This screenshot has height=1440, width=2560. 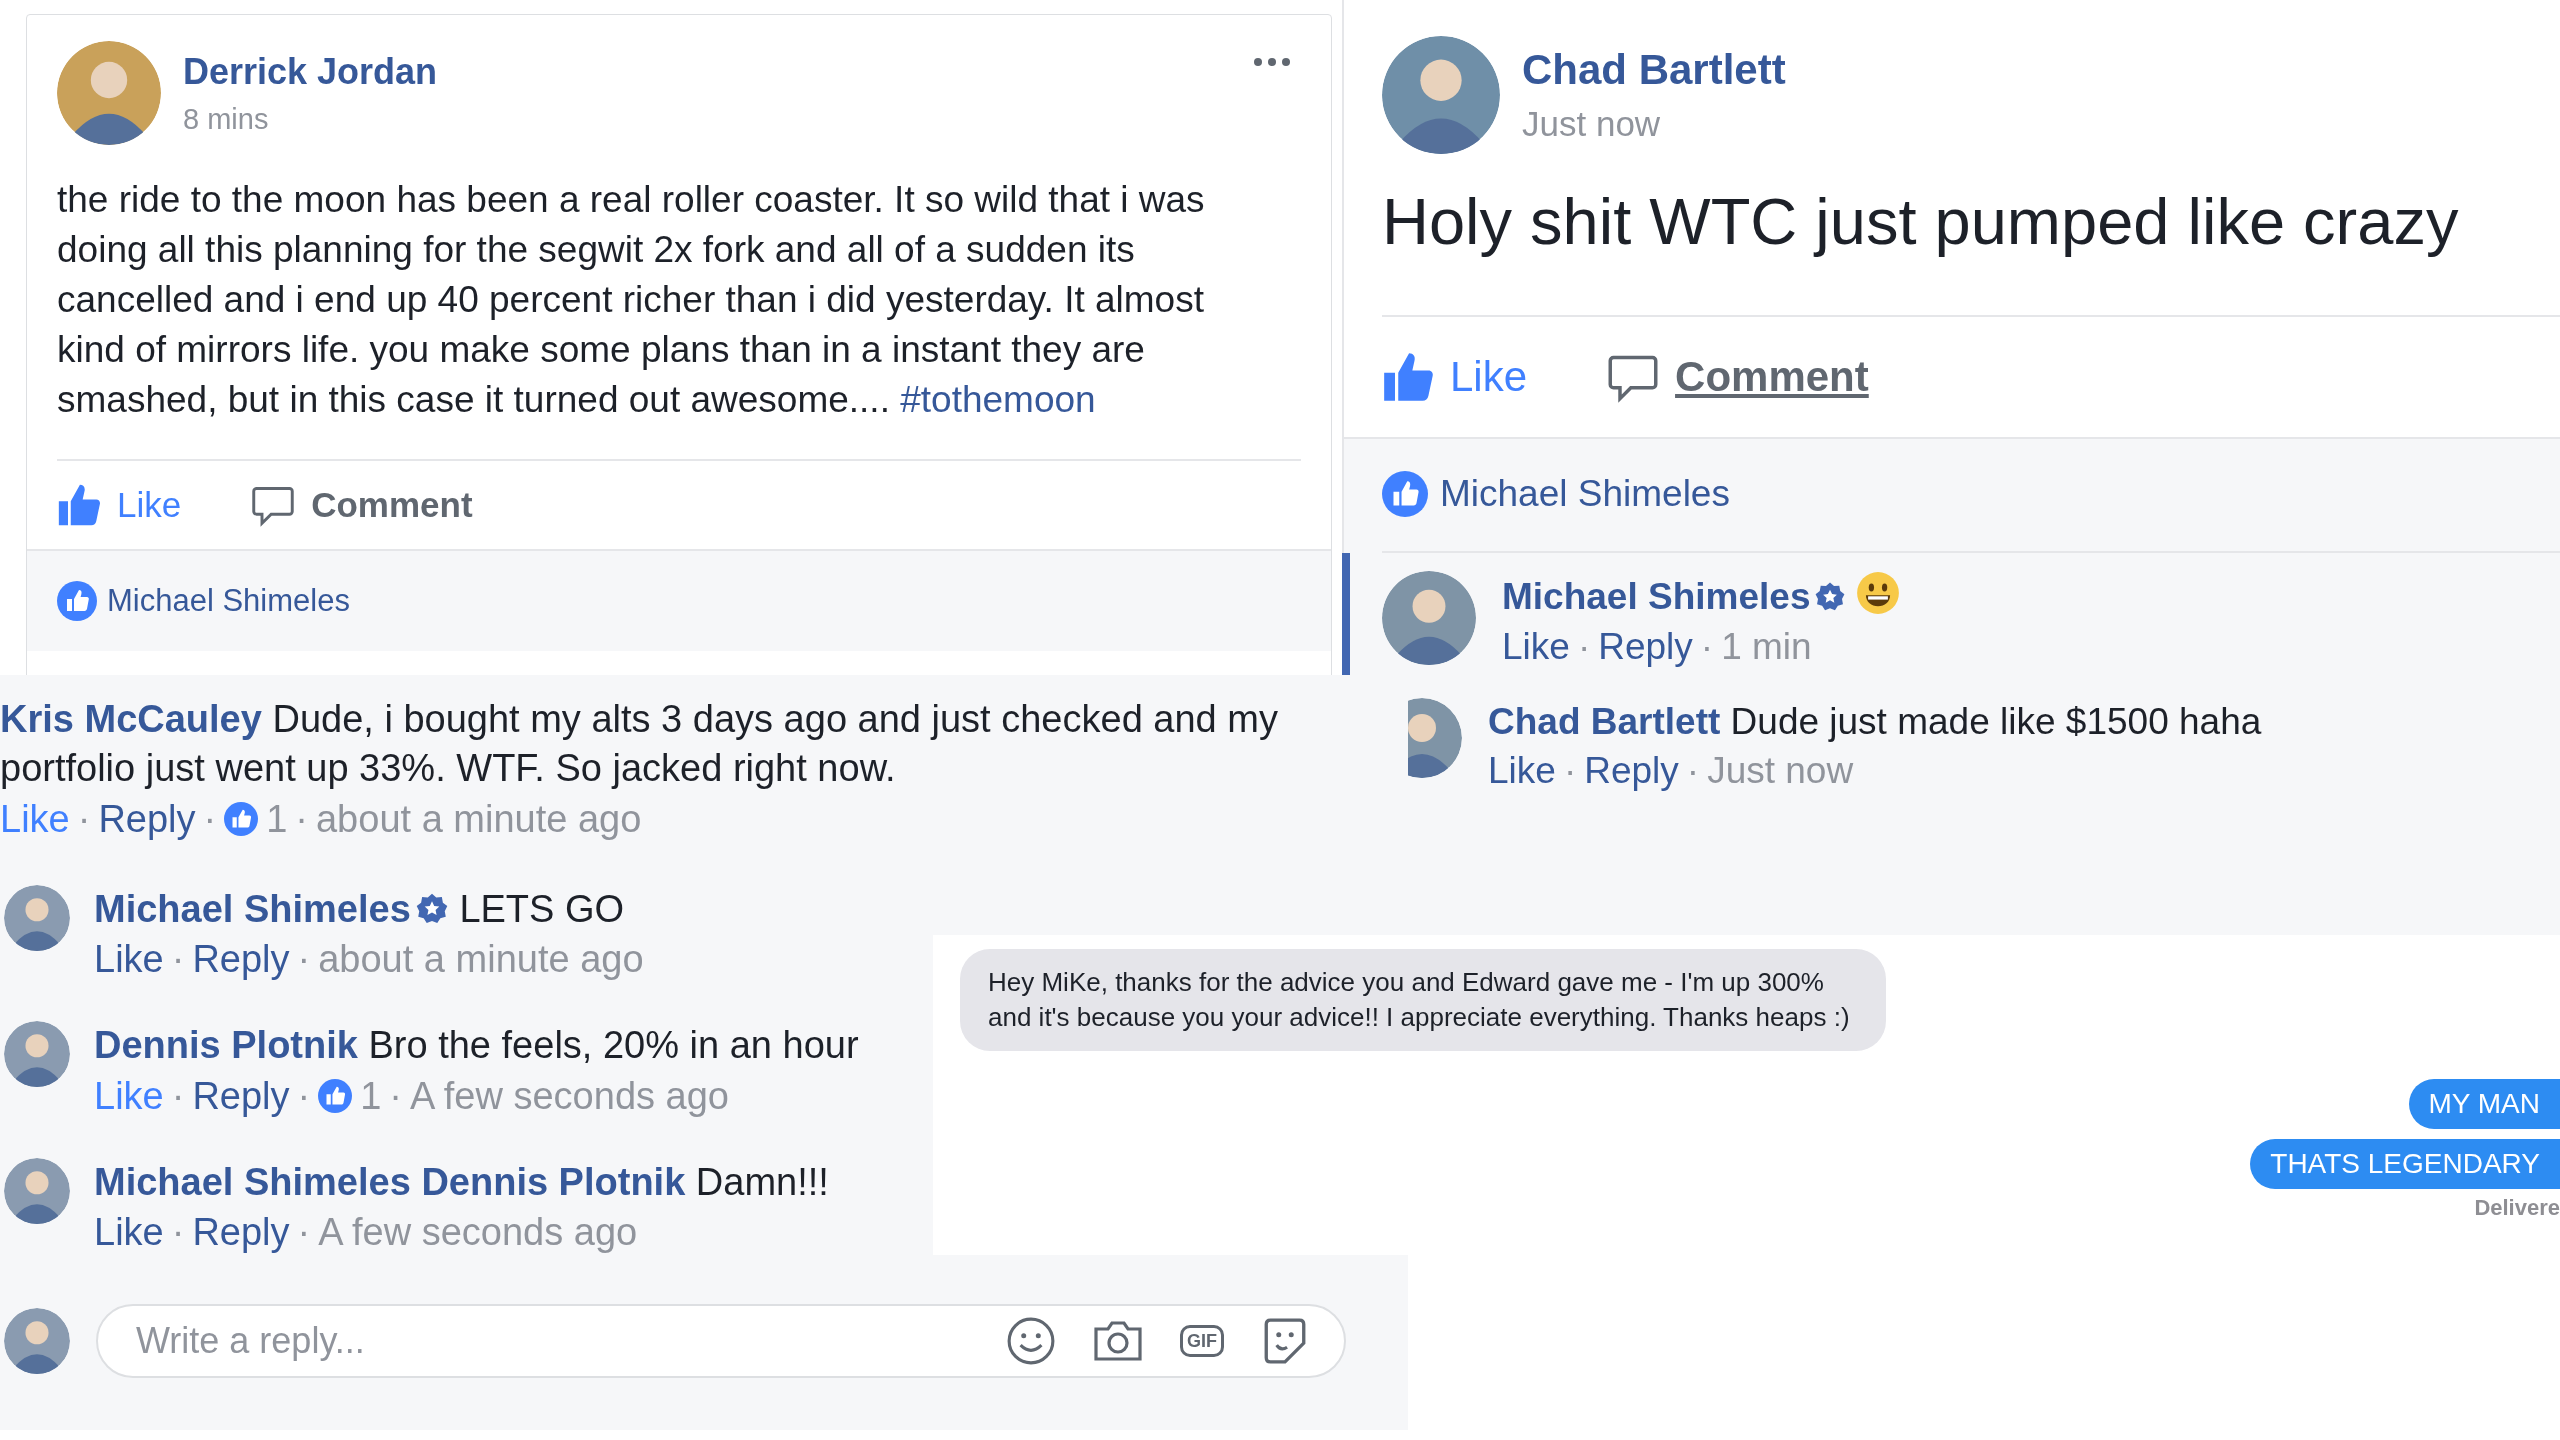 What do you see at coordinates (1423, 1000) in the screenshot?
I see `received-message: Hey MiKe, thanks for the advice you and Edward gave me - I'm up 300% and it's because you your advice!! I appreciate everything. Thanks heaps :)` at bounding box center [1423, 1000].